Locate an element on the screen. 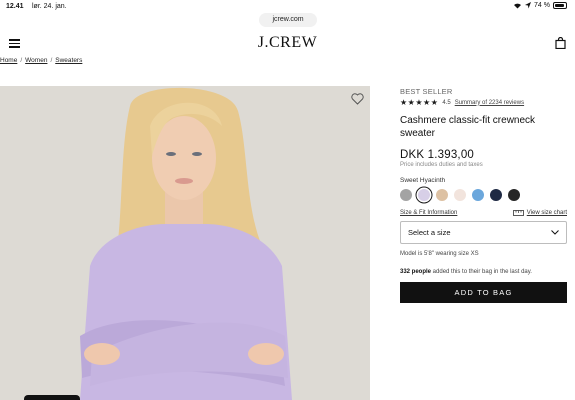  product-price: DKK 1.393,00 is located at coordinates (437, 155).